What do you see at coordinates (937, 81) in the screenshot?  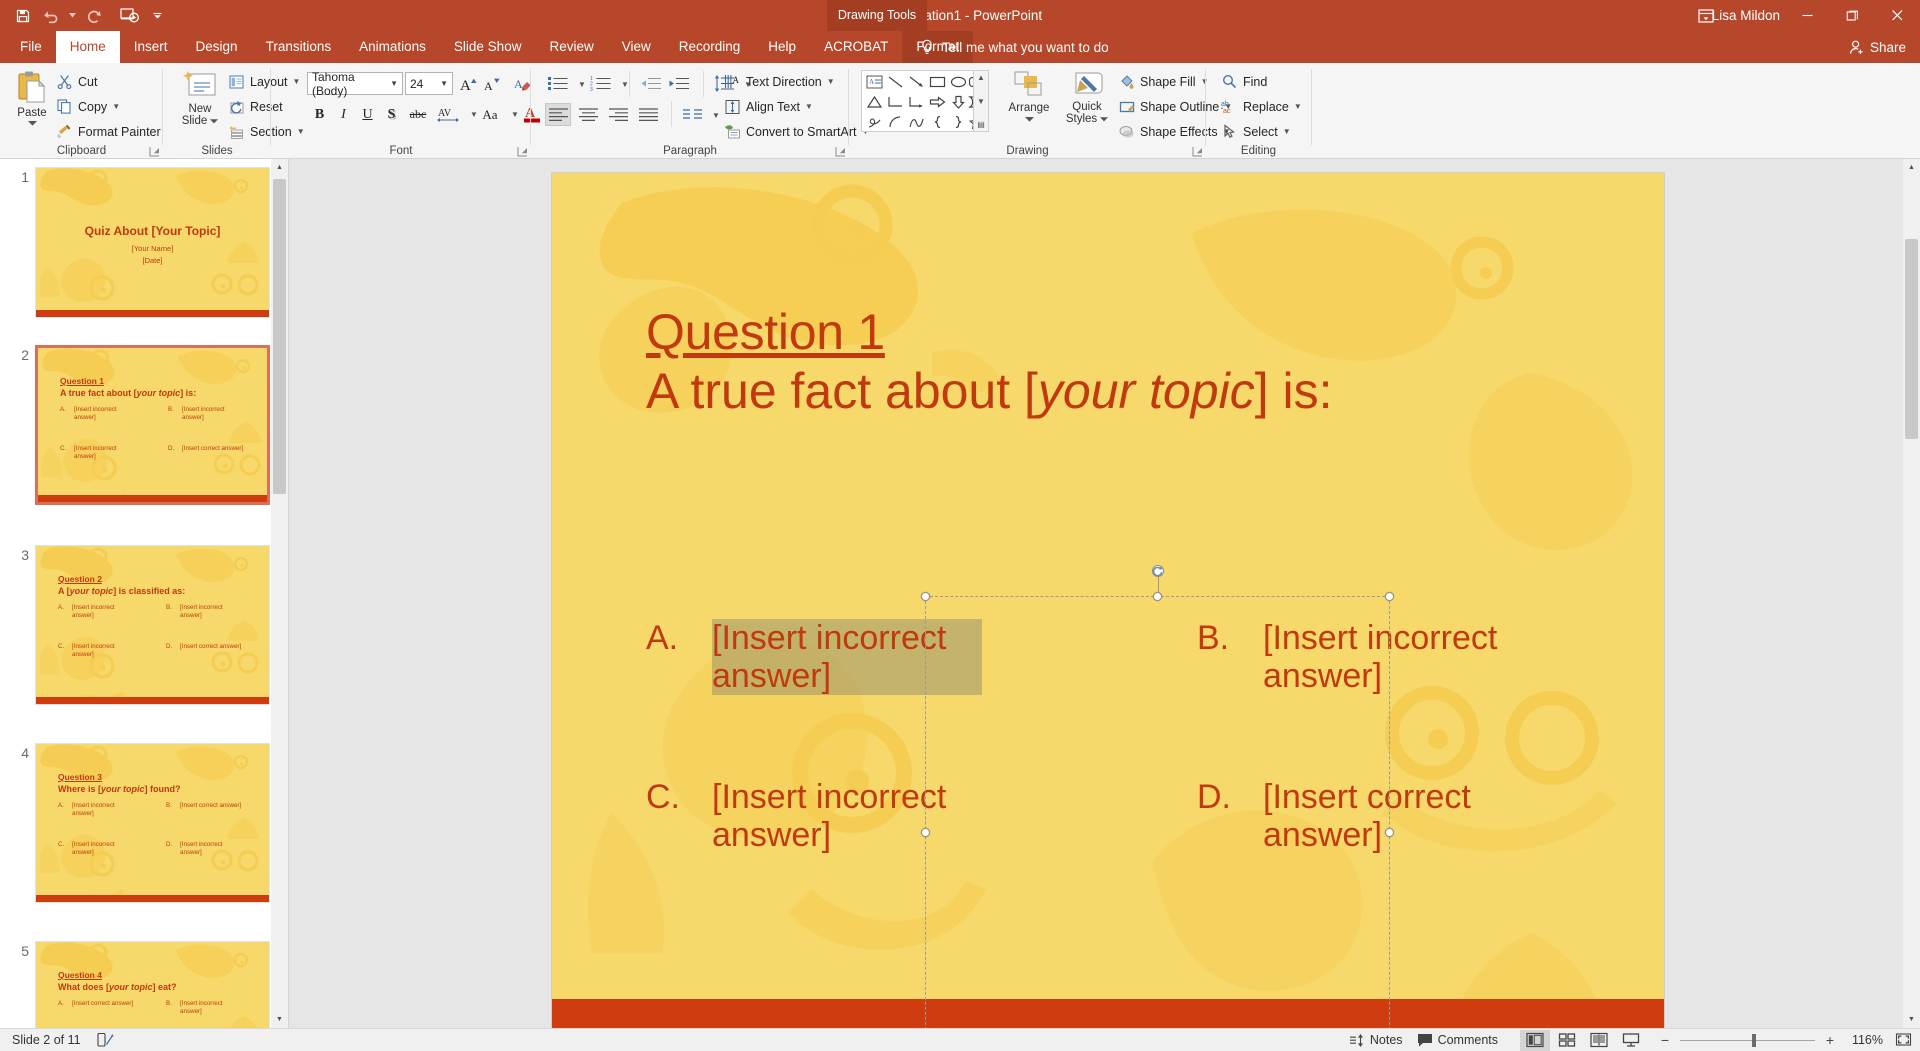 I see `rectangle-shape-icon` at bounding box center [937, 81].